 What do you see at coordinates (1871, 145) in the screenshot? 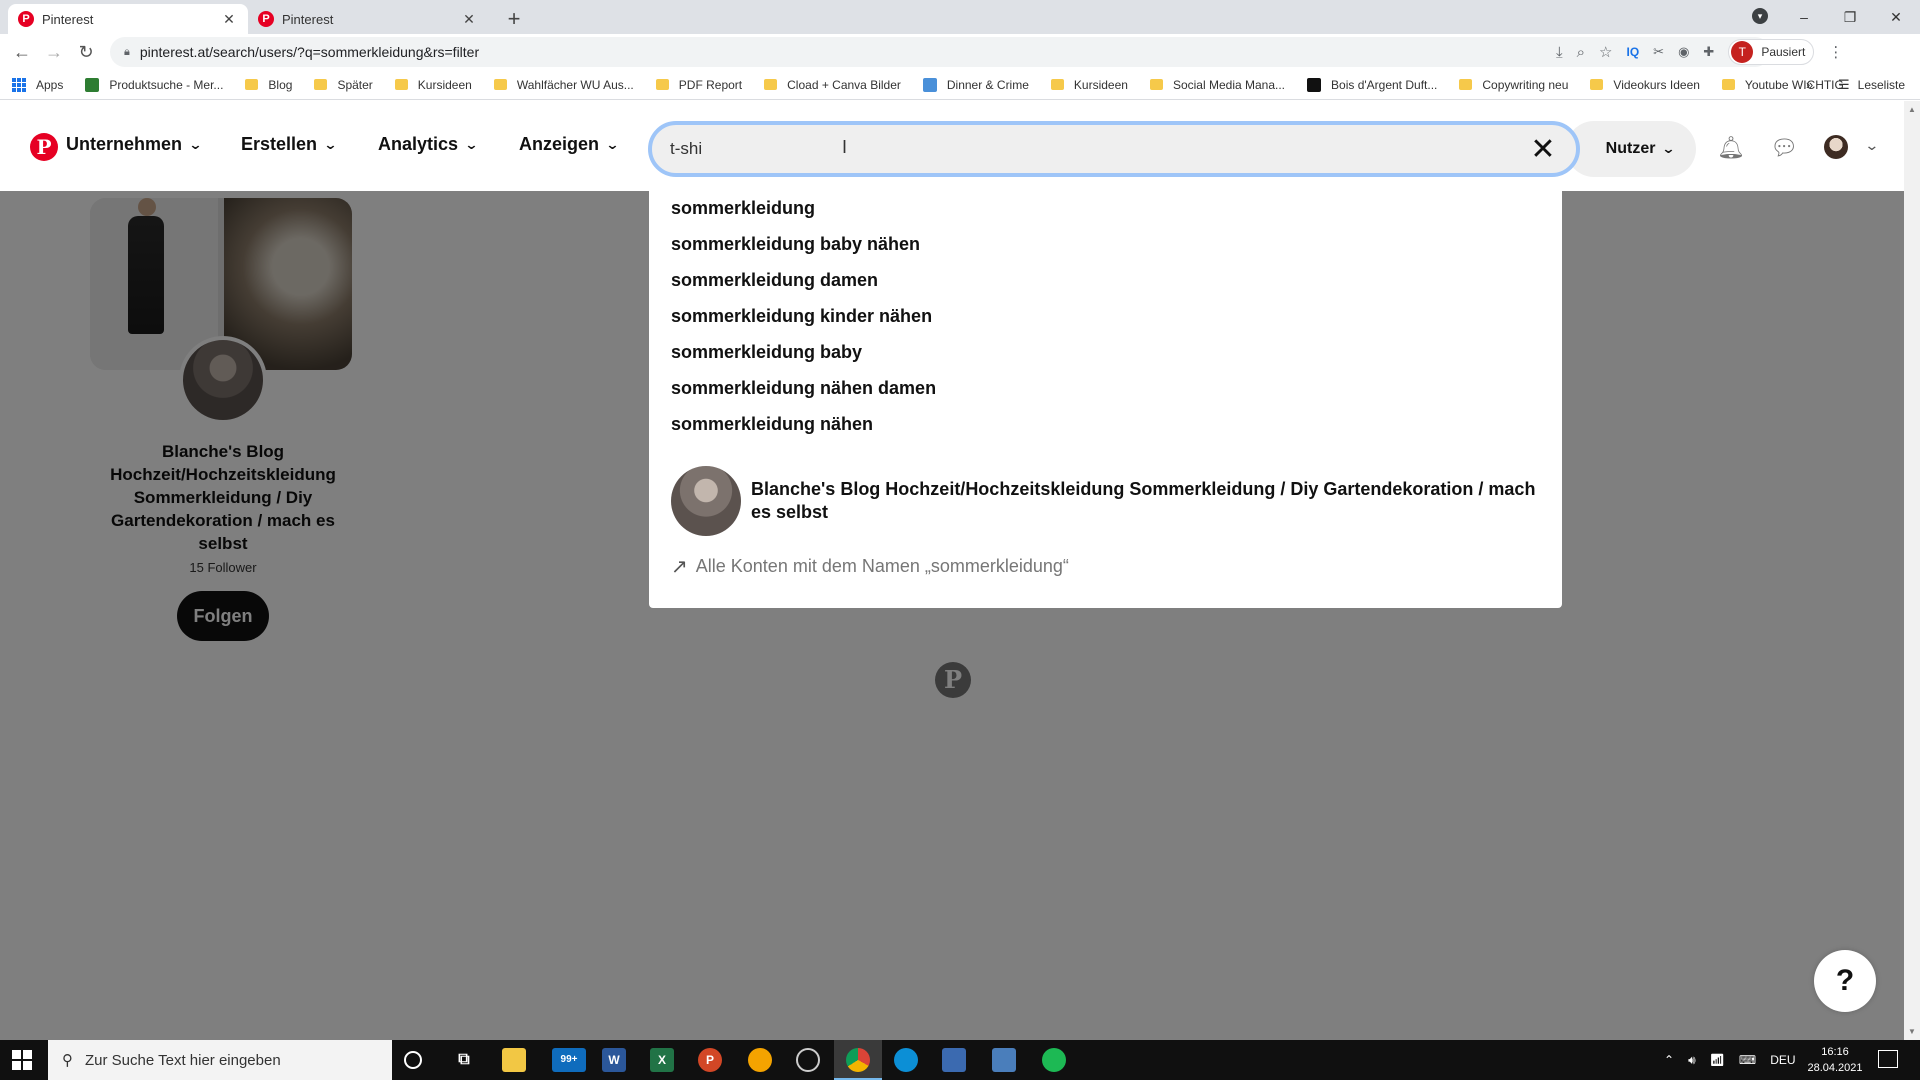
I see `account-chevron-down-icon: ⌄` at bounding box center [1871, 145].